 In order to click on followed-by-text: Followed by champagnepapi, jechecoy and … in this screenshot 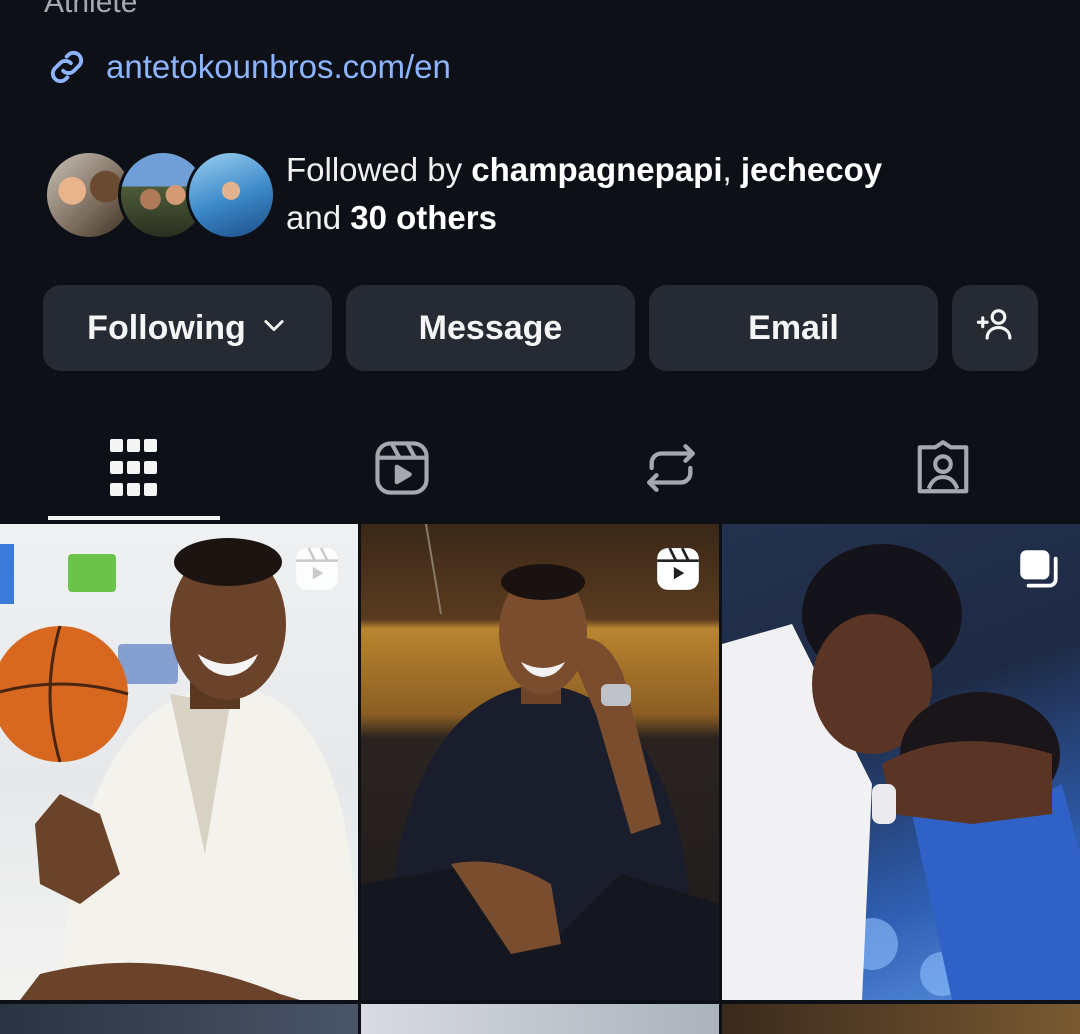, I will do `click(584, 194)`.